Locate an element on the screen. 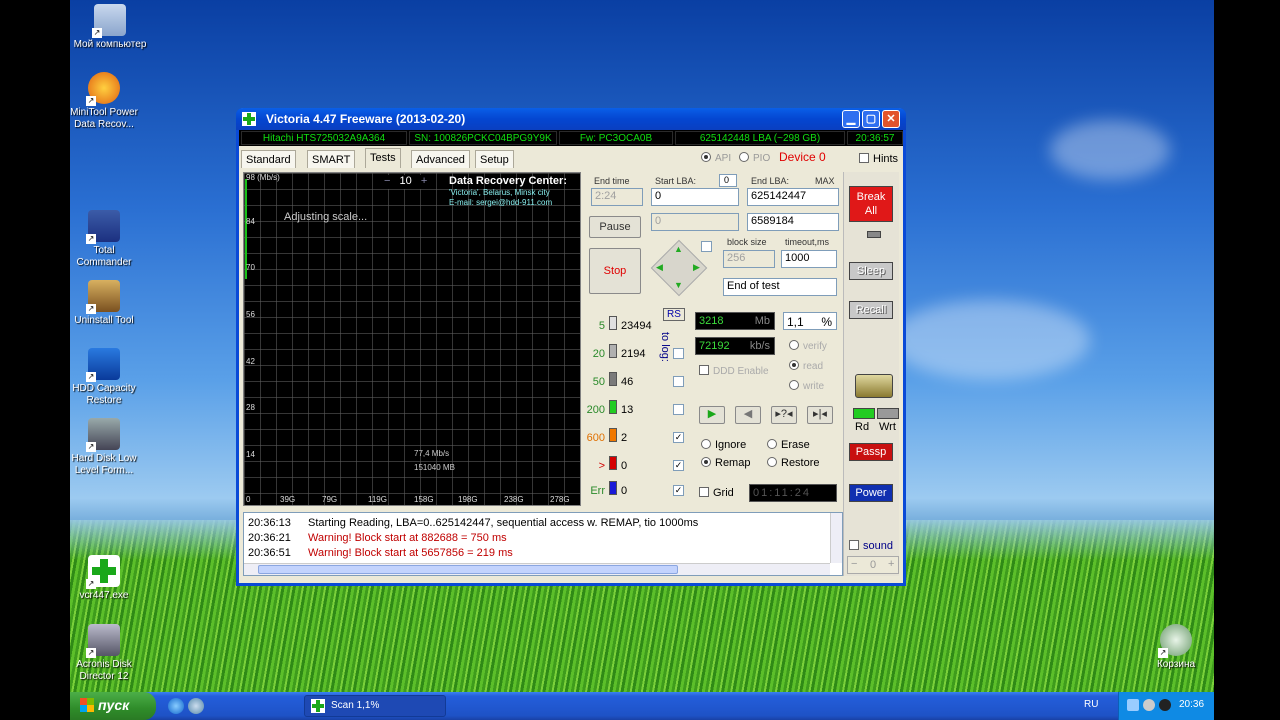 Image resolution: width=1280 pixels, height=720 pixels. desktop-icon-acronis: Acronis Disk Director 12 is located at coordinates (106, 653).